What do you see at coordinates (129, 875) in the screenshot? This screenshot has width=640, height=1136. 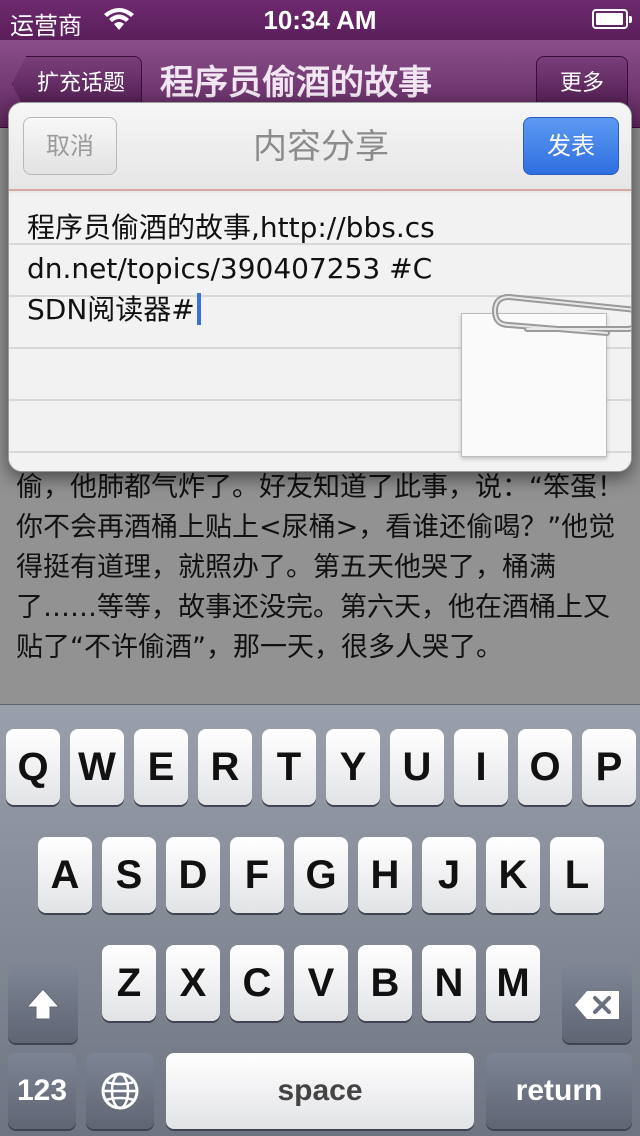 I see `key-s: S` at bounding box center [129, 875].